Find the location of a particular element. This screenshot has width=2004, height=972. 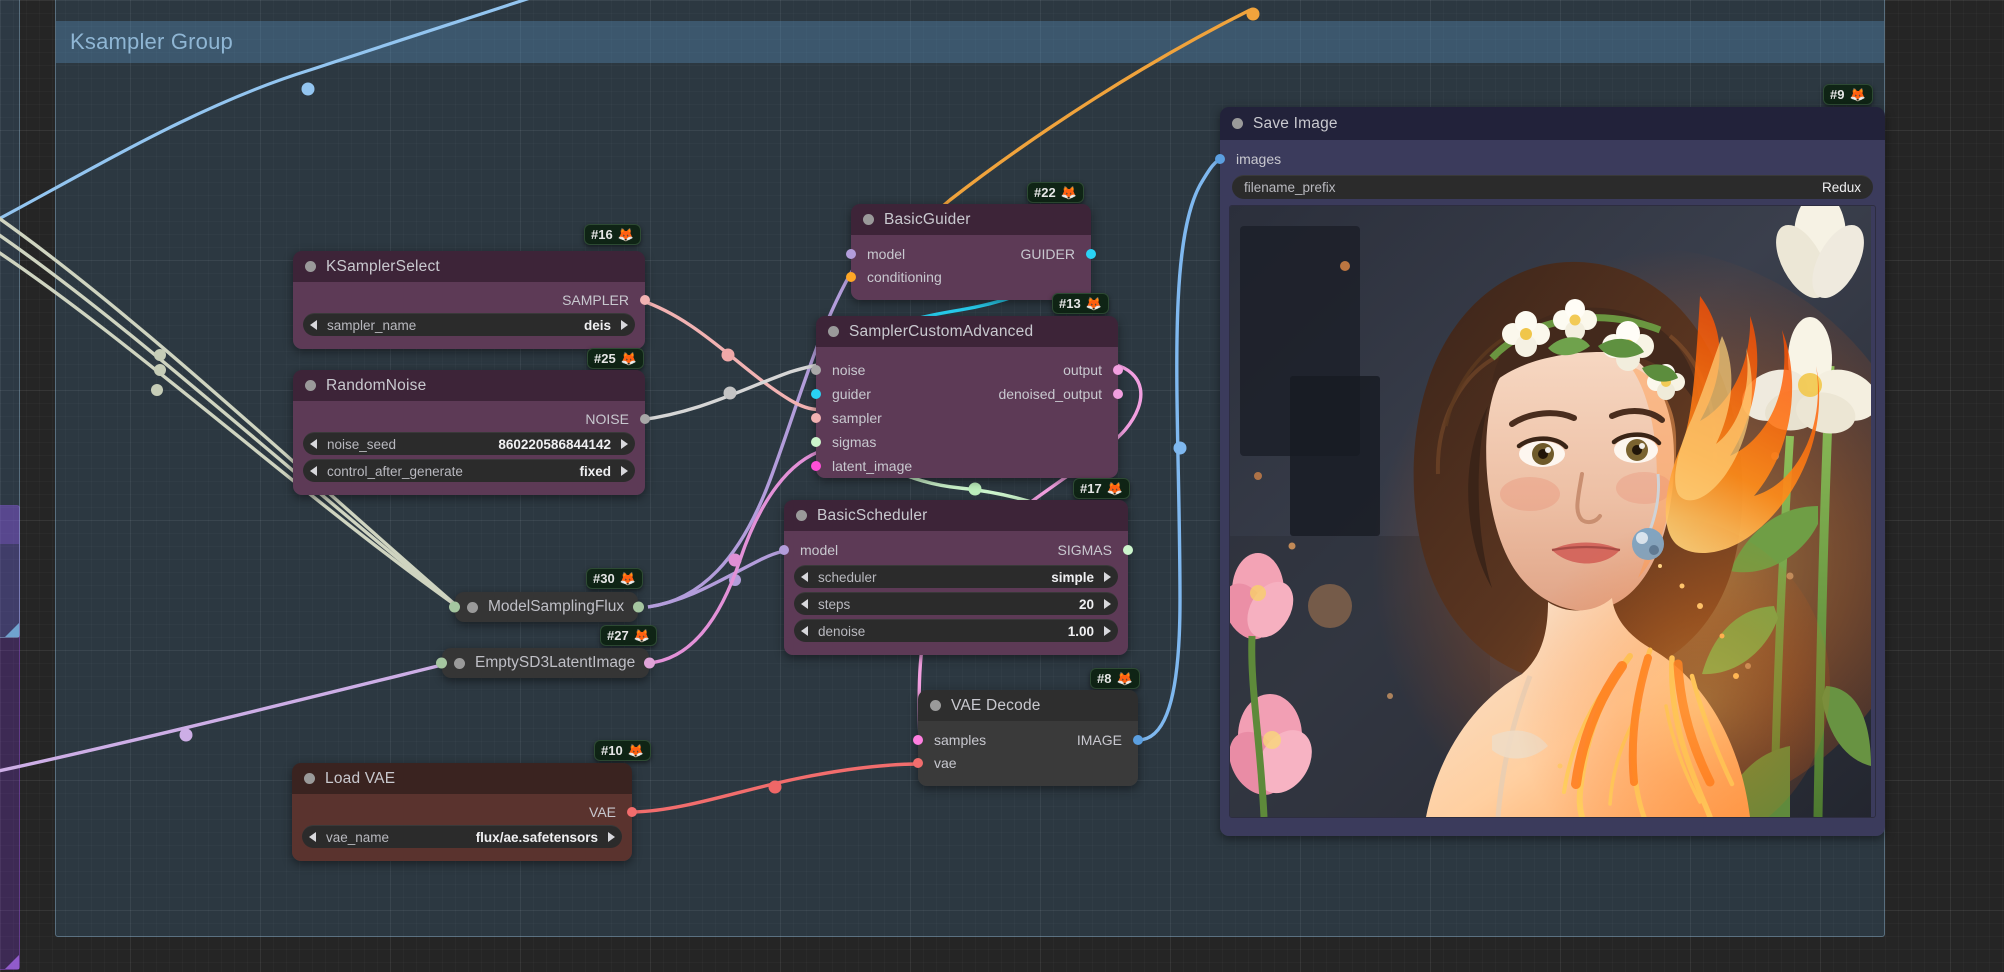

node-header-random-noise: RandomNoise is located at coordinates (469, 385).